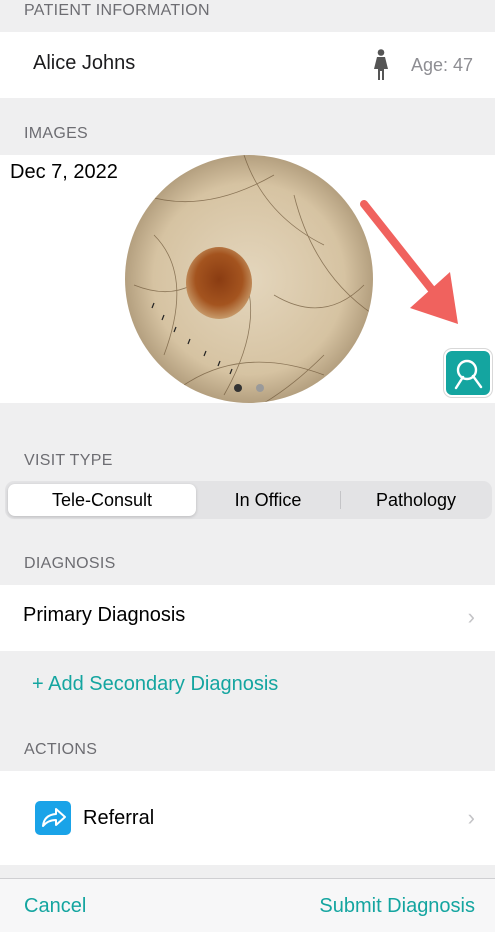  What do you see at coordinates (247, 65) in the screenshot?
I see `patient-row: Alice Johns Age: 47` at bounding box center [247, 65].